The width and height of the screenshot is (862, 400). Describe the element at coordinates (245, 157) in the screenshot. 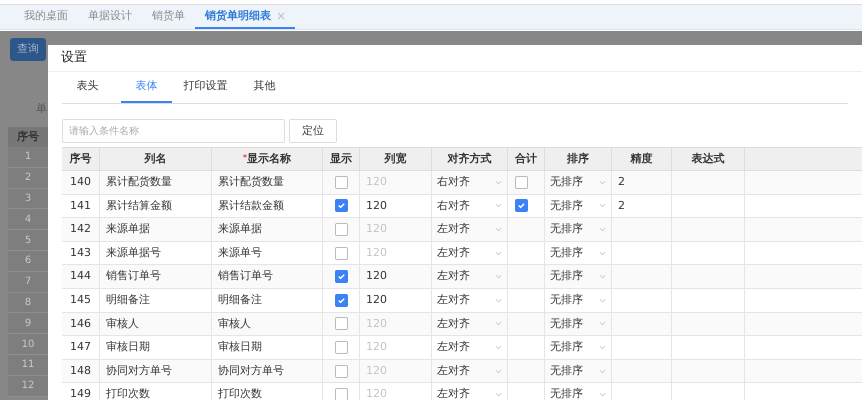

I see `required-mark: *` at that location.